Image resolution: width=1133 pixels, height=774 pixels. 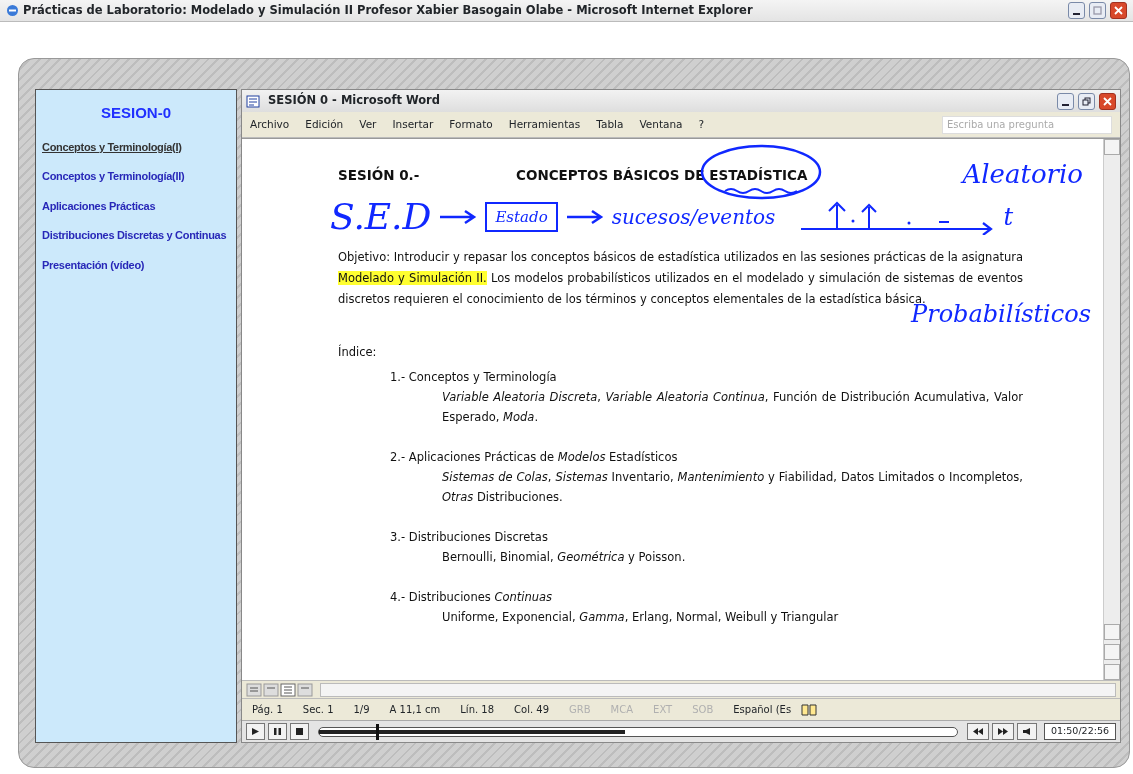 I want to click on time-display: 01:50/22:56, so click(x=1080, y=731).